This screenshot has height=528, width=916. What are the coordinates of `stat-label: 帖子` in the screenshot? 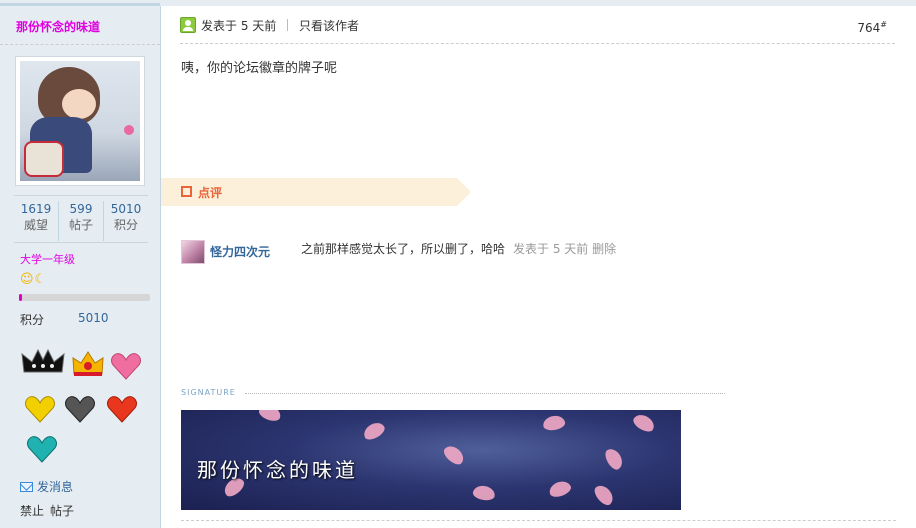 It's located at (80, 225).